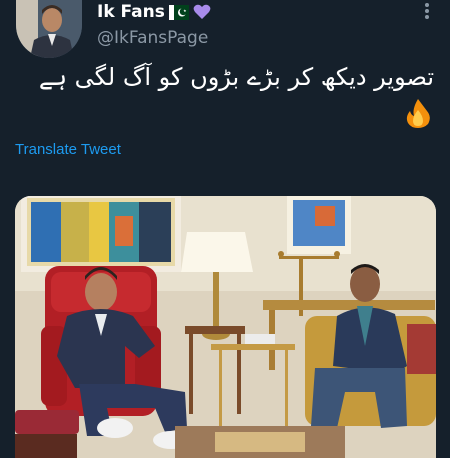 The image size is (450, 458). What do you see at coordinates (236, 77) in the screenshot?
I see `tweet-text: تصویر دیکھ کر بڑے بڑوں کو آگ لگی ہے` at bounding box center [236, 77].